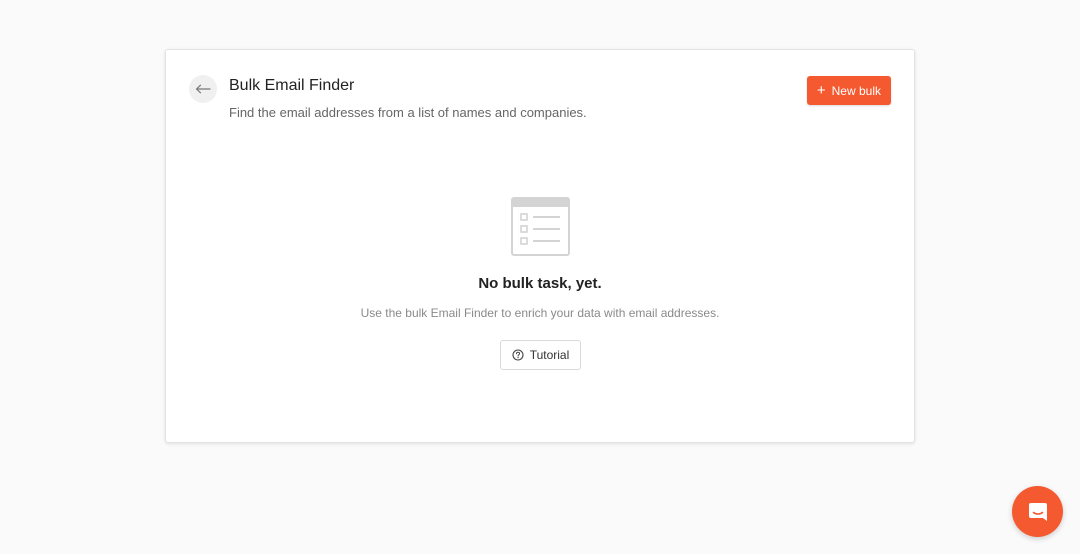 The width and height of the screenshot is (1080, 554). Describe the element at coordinates (518, 355) in the screenshot. I see `question-circle-icon` at that location.